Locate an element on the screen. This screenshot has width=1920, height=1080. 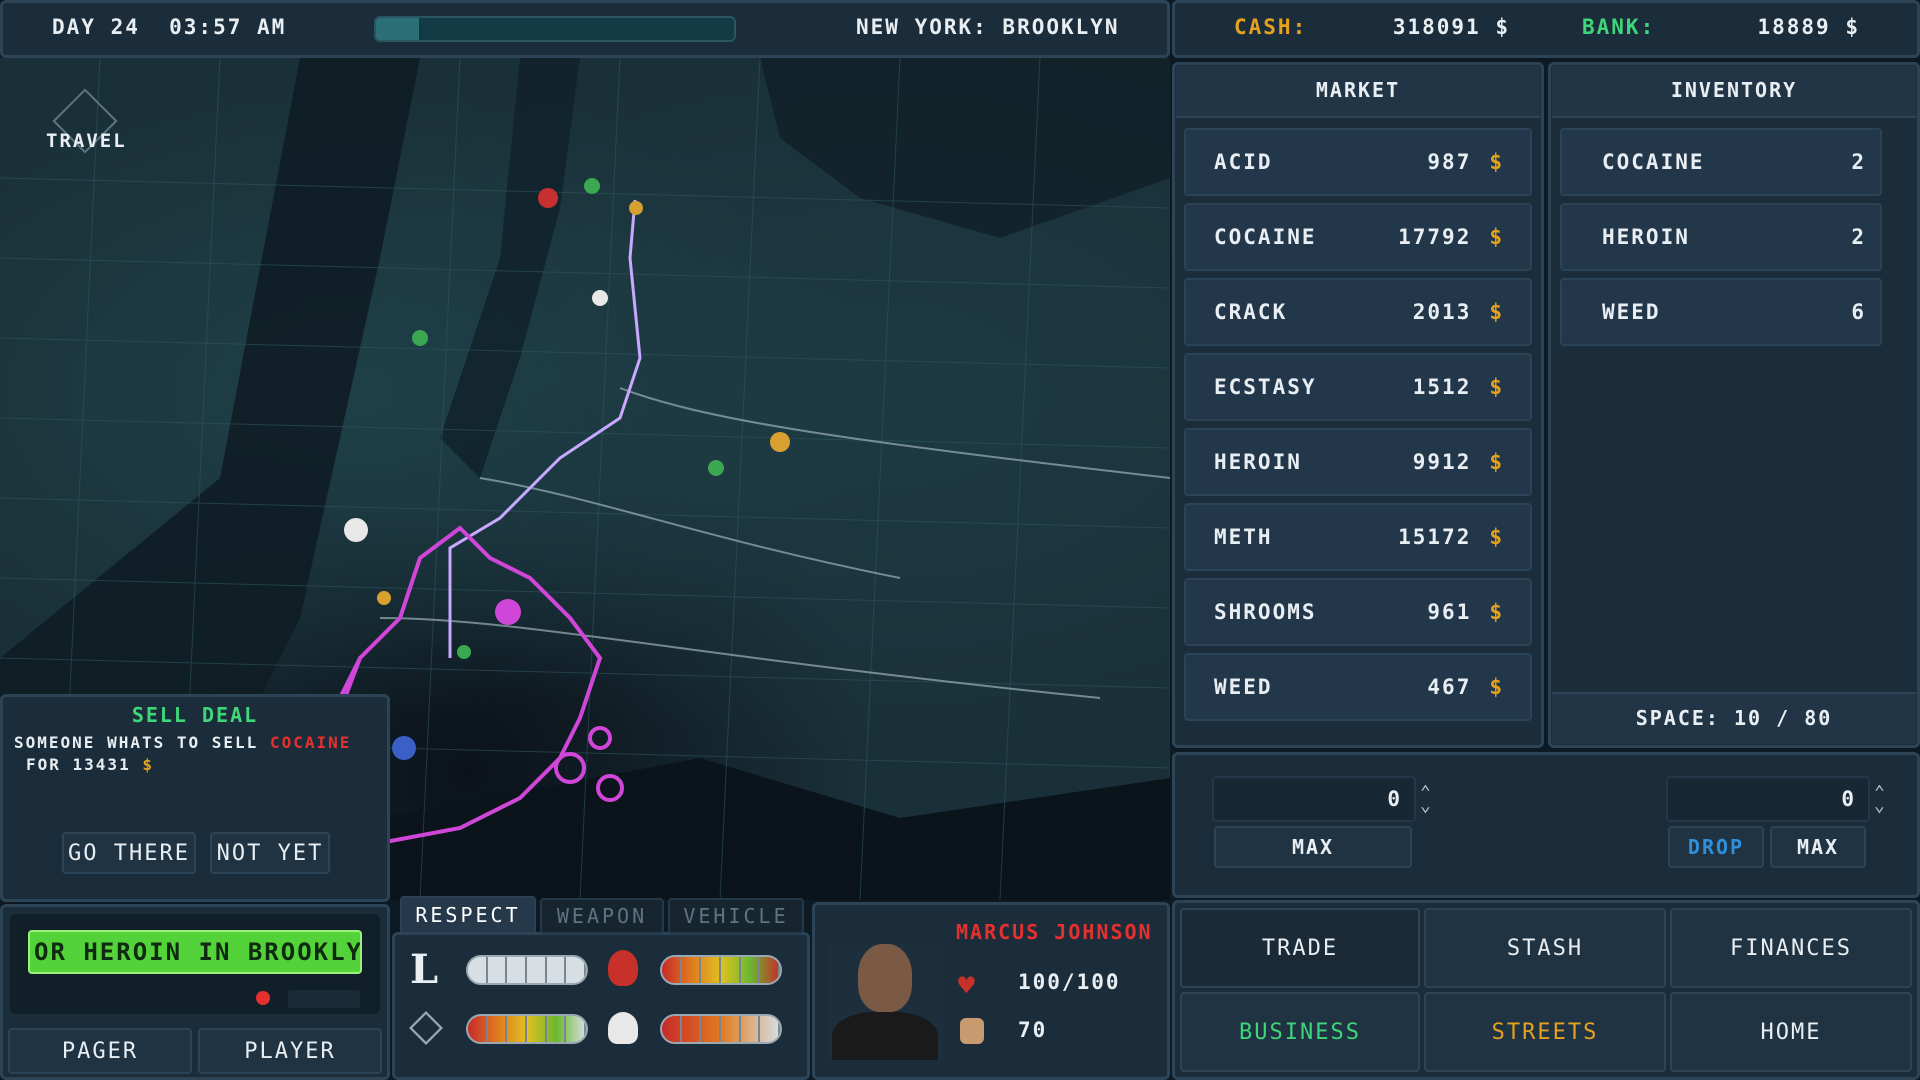
tab-respect: RESPECT is located at coordinates (468, 915).